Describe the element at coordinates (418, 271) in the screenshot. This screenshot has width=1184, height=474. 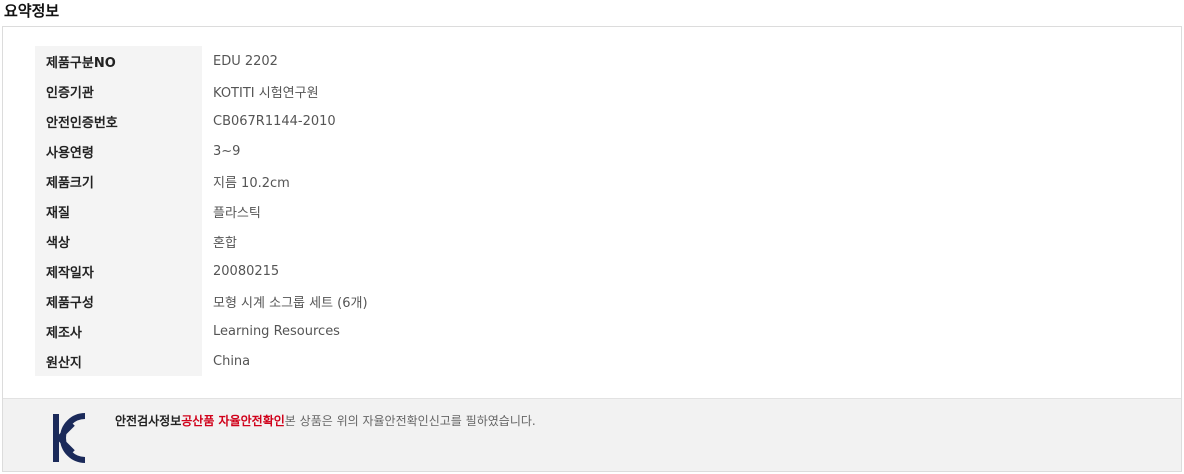
I see `spec-row: 제작일자 20080215` at that location.